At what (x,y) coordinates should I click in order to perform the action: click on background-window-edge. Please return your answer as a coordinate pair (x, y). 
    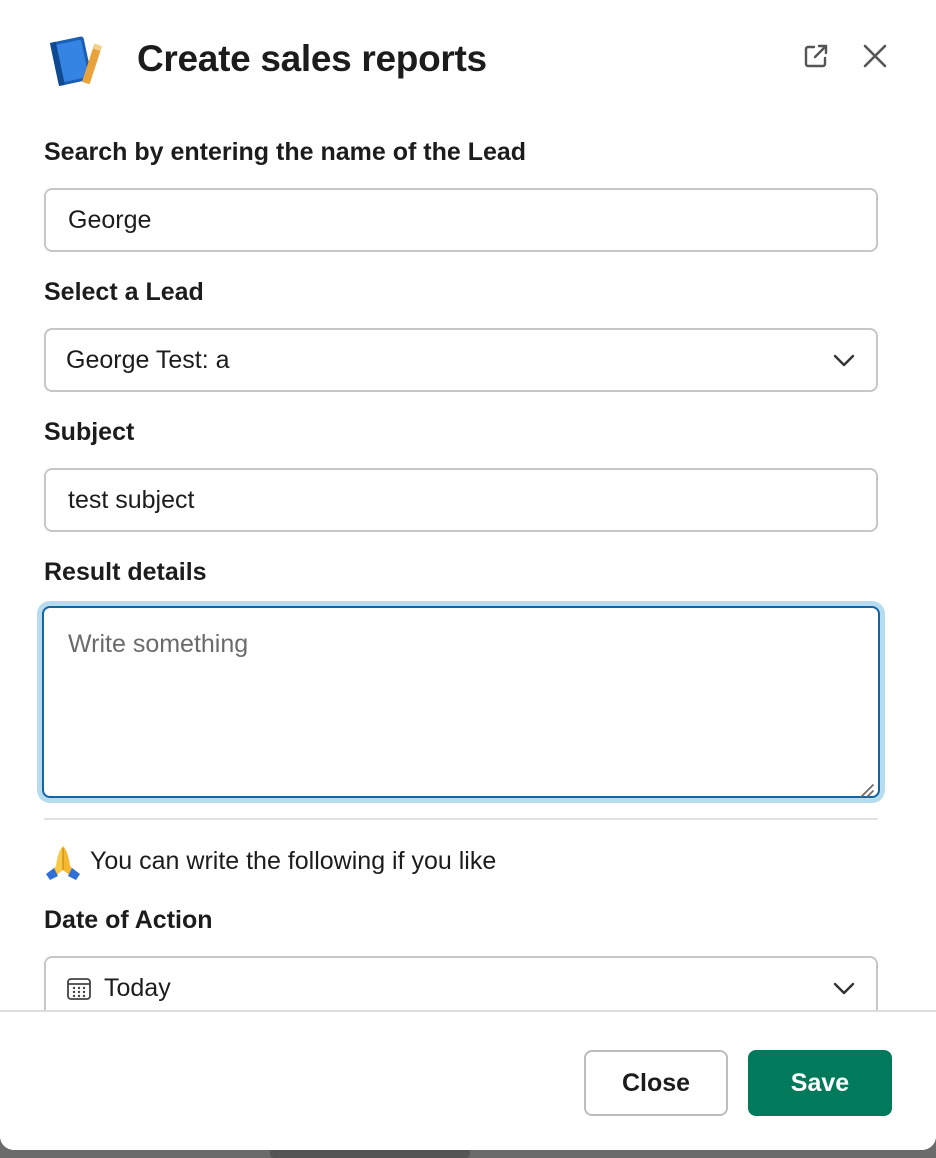
    Looking at the image, I should click on (370, 1154).